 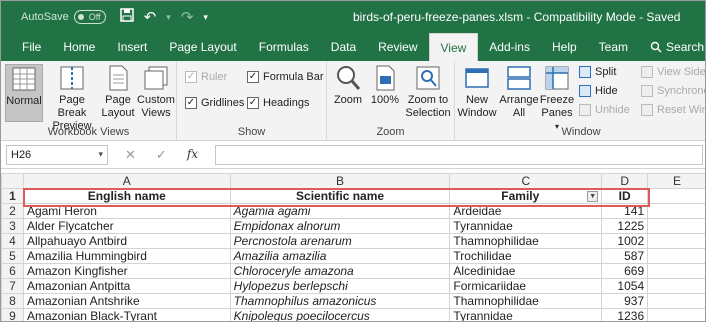 I want to click on row-header: 3, so click(x=12, y=226).